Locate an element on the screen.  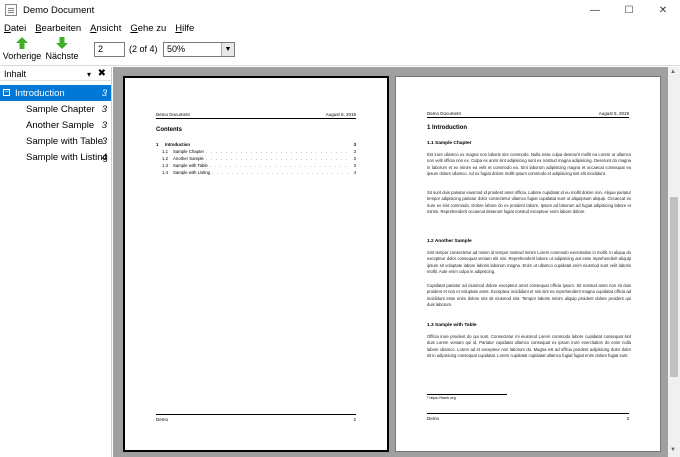
outline-item-another-sample: Another Sample 3 is located at coordinates (55, 125).